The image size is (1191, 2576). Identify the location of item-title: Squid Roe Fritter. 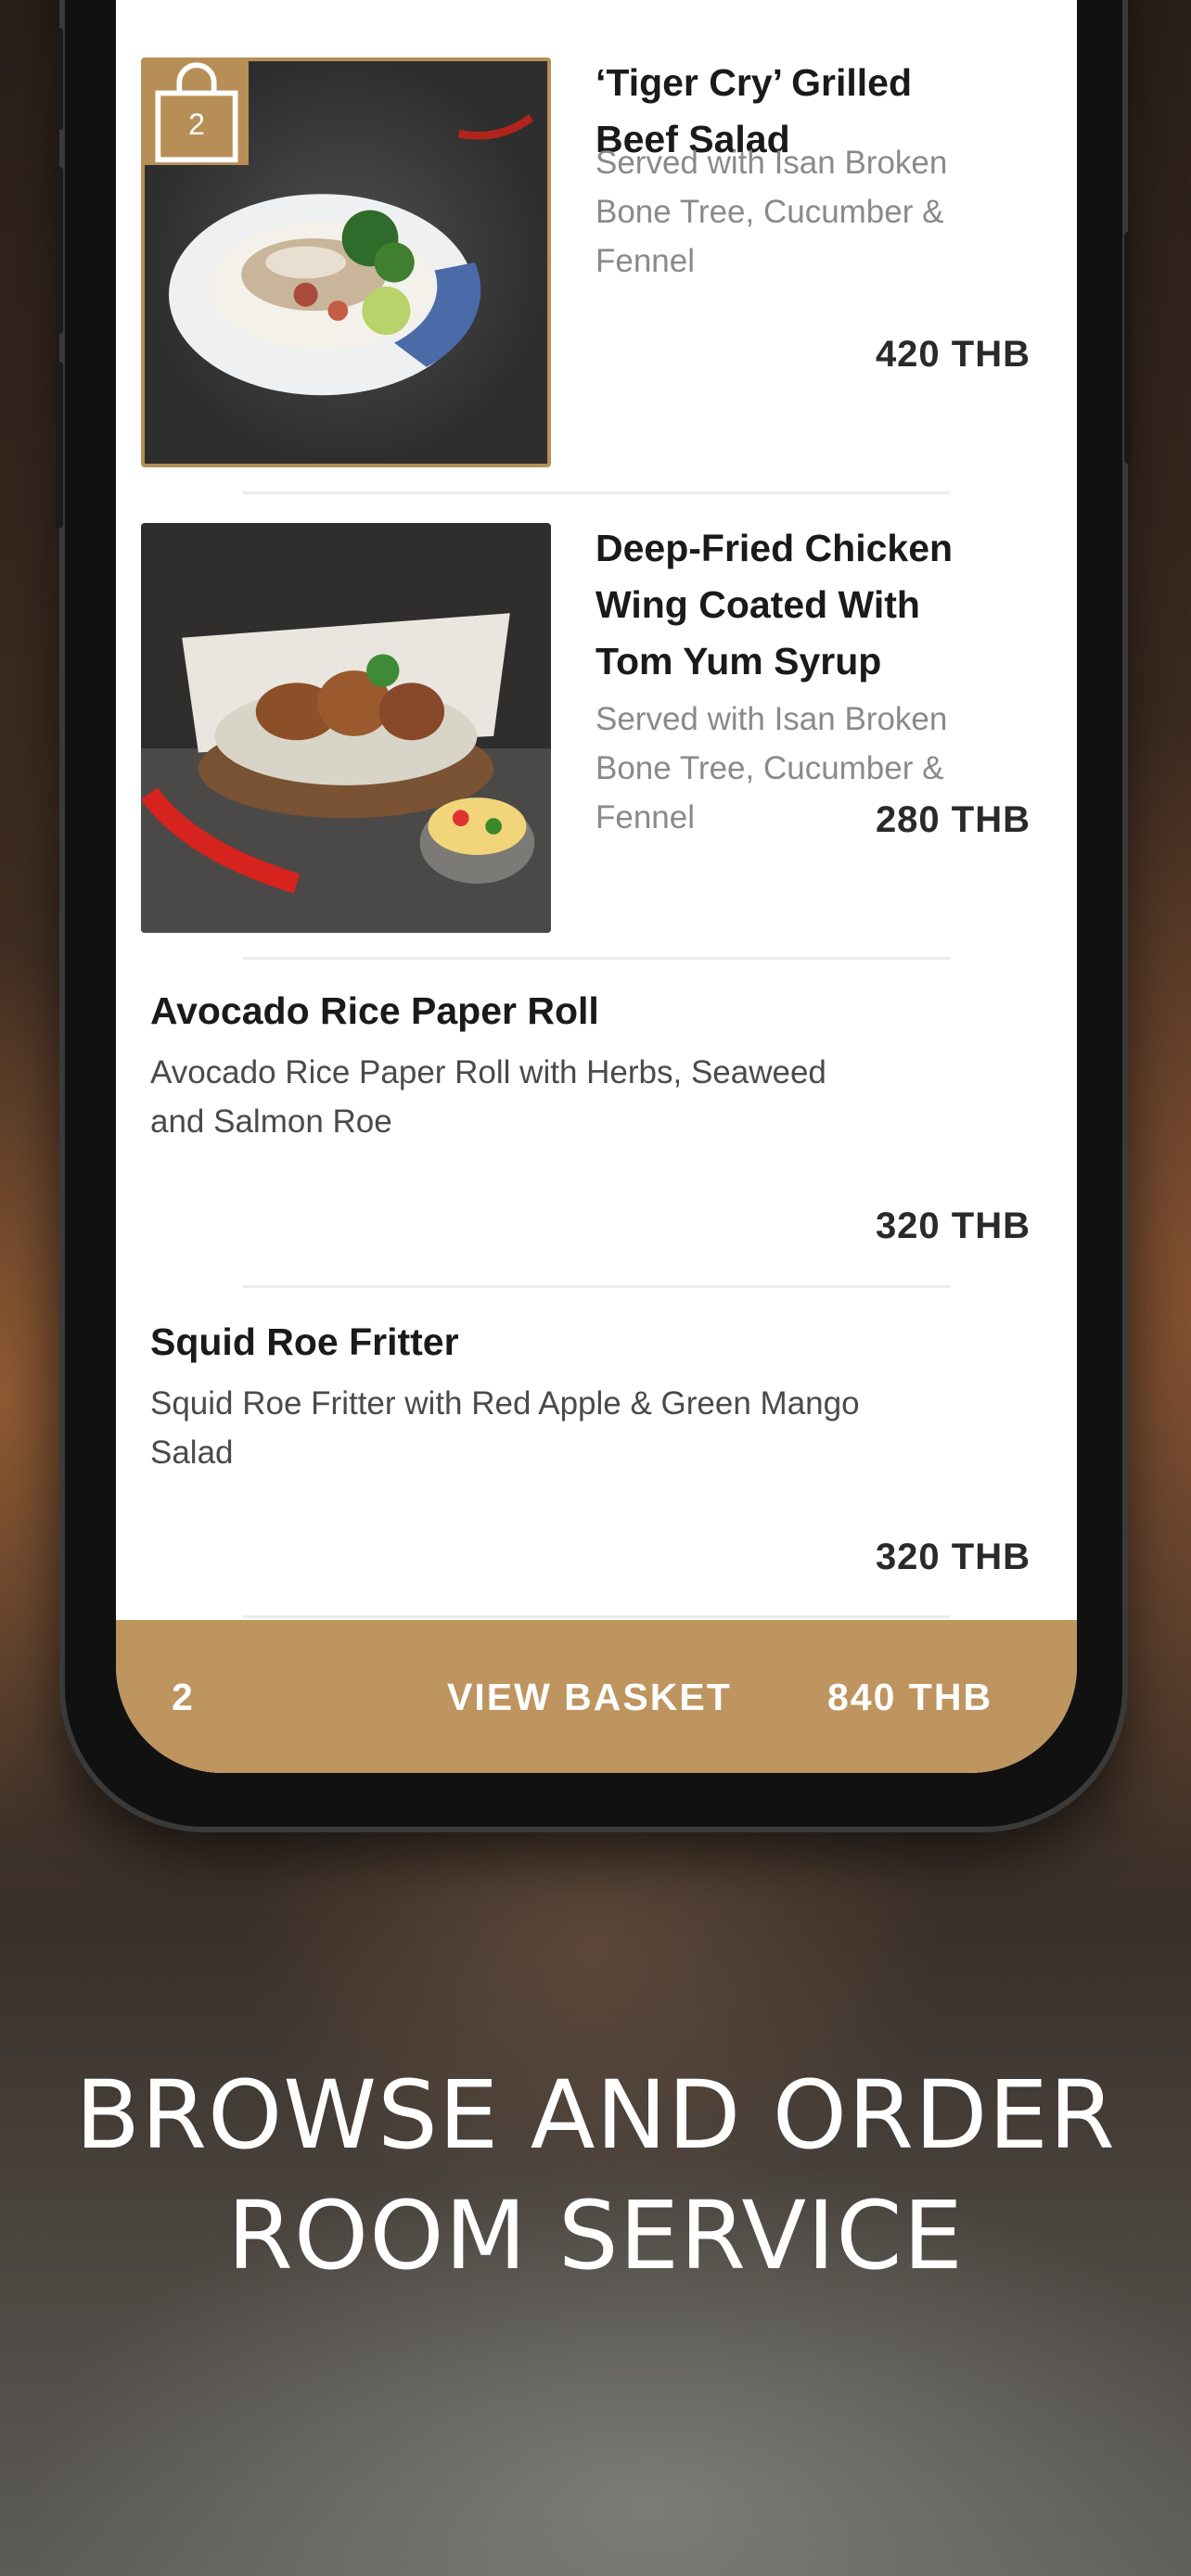
(304, 1341).